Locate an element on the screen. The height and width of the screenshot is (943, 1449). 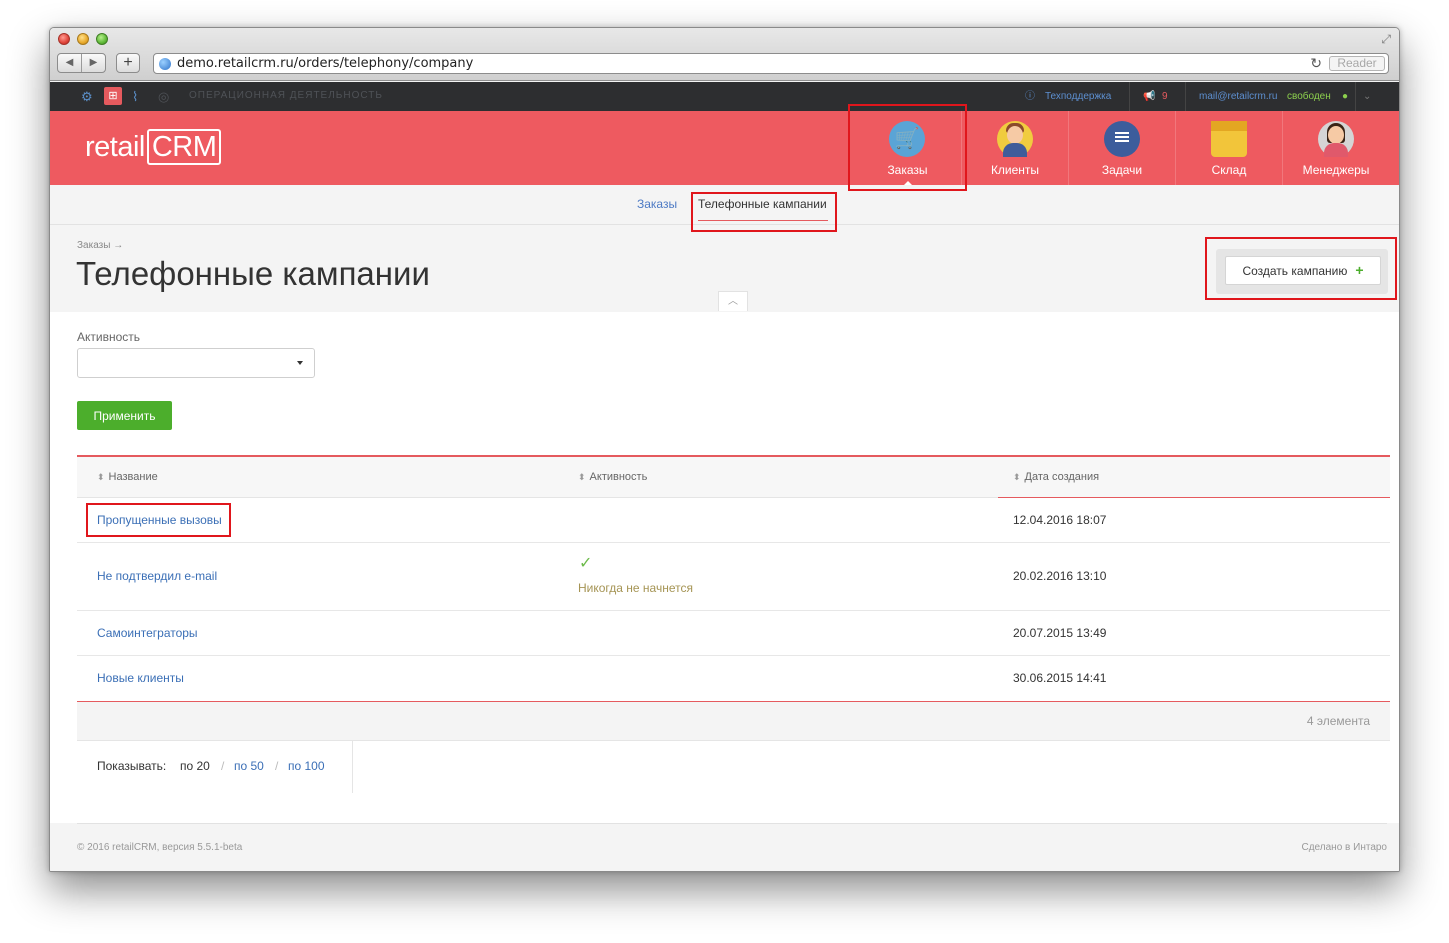
new-tab-button: + is located at coordinates (128, 63).